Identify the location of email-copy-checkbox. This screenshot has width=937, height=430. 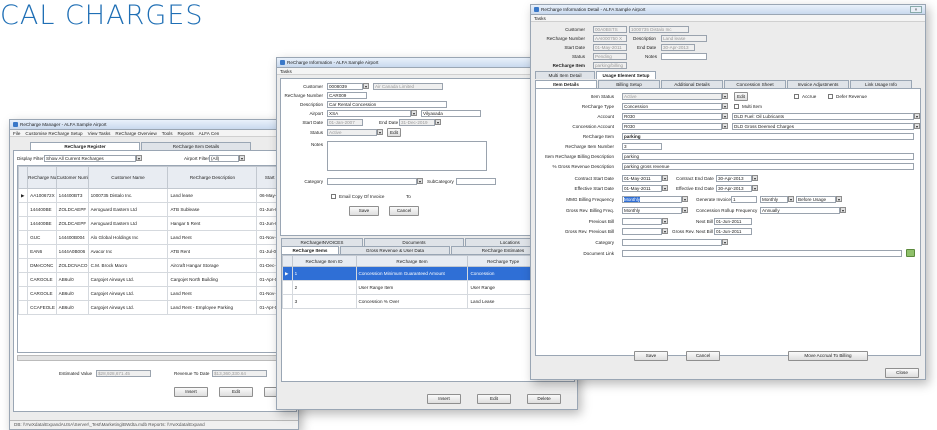
(333, 196).